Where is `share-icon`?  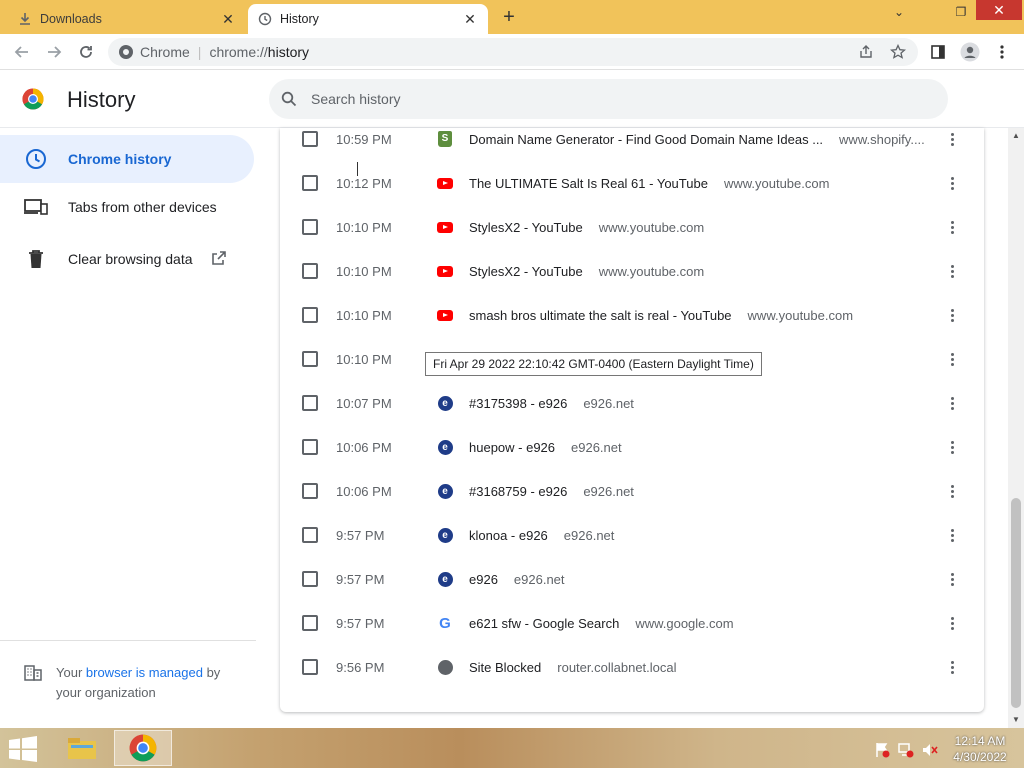
share-icon is located at coordinates (866, 51).